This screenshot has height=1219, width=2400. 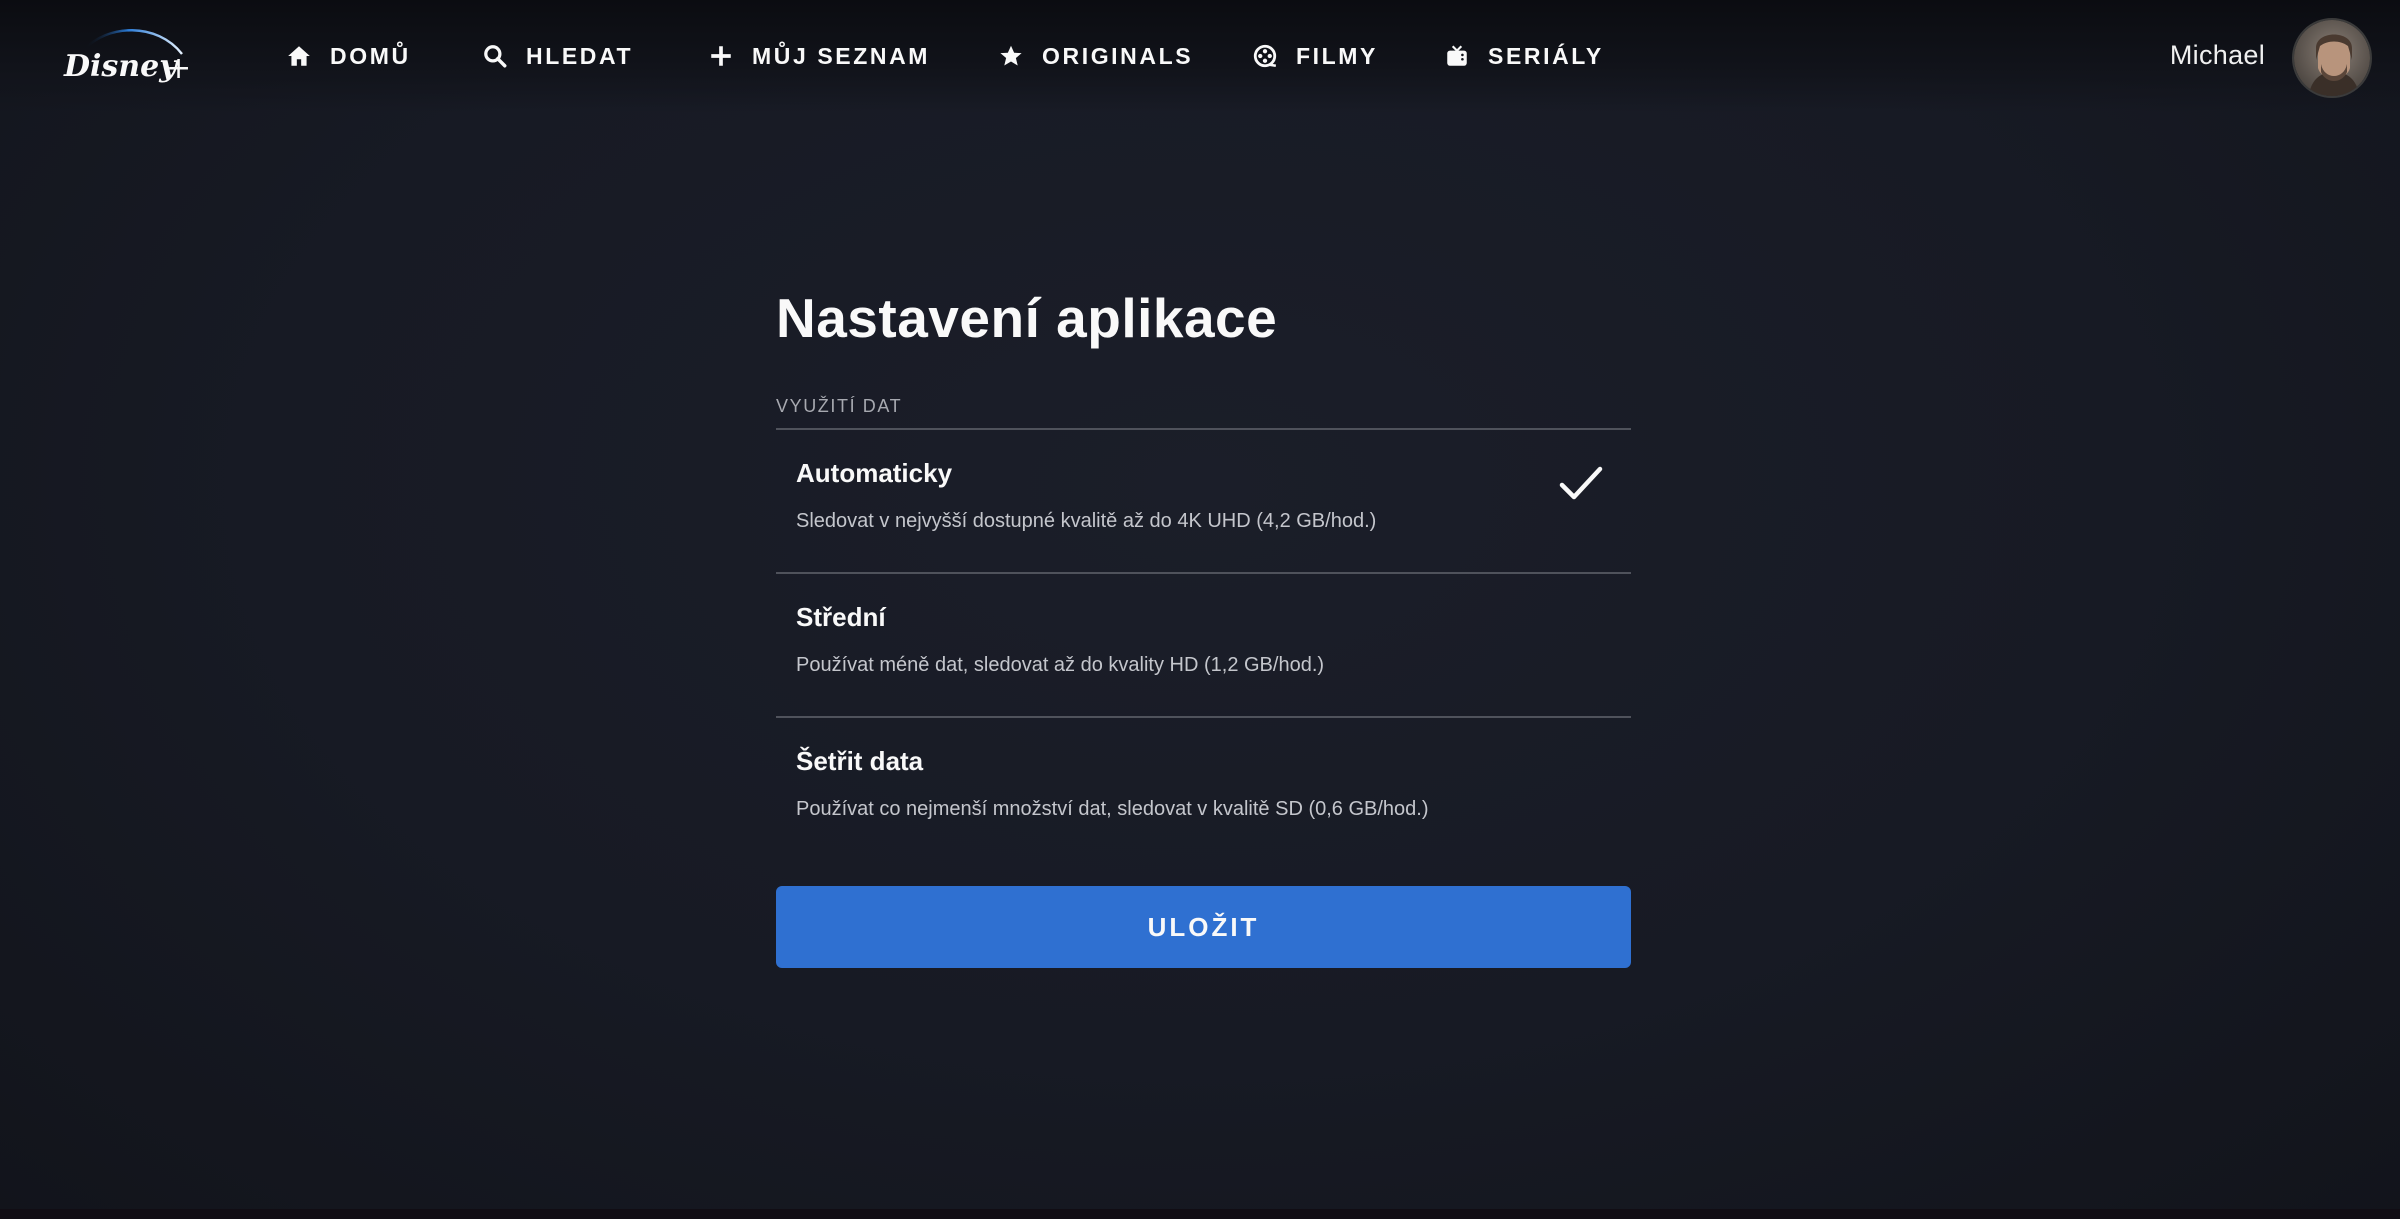 I want to click on nav-label-originals: ORIGINALS, so click(x=1118, y=55).